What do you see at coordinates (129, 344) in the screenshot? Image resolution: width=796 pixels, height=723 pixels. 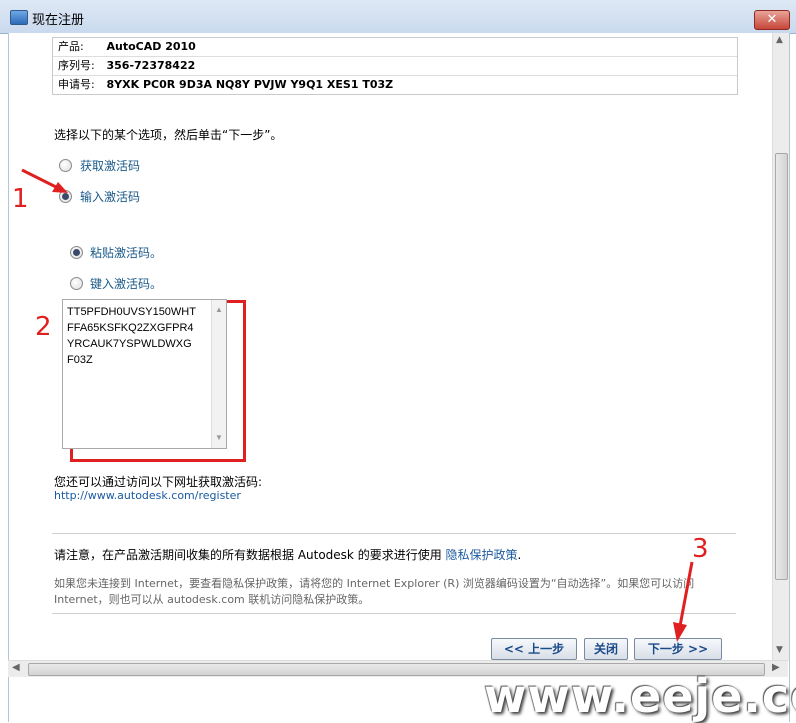 I see `code-line: YRCAUK7YSPWLDWXG` at bounding box center [129, 344].